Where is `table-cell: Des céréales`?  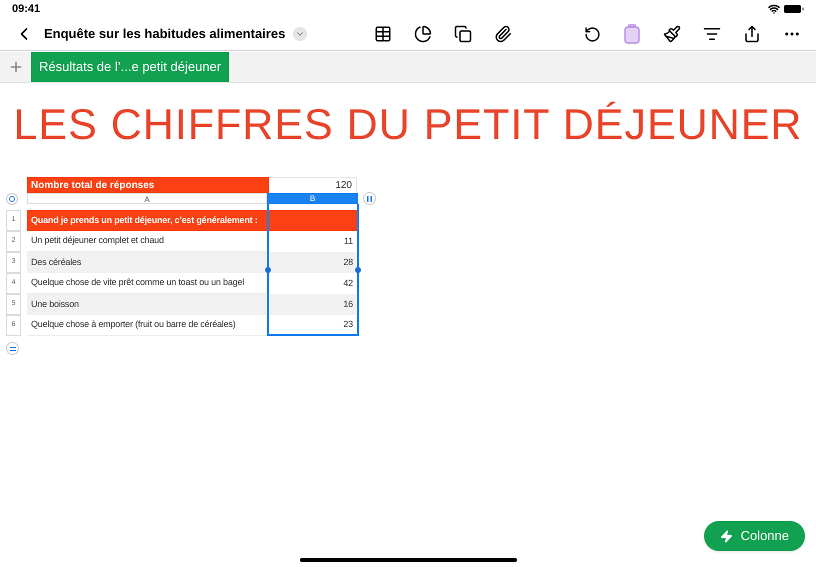
table-cell: Des céréales is located at coordinates (147, 262).